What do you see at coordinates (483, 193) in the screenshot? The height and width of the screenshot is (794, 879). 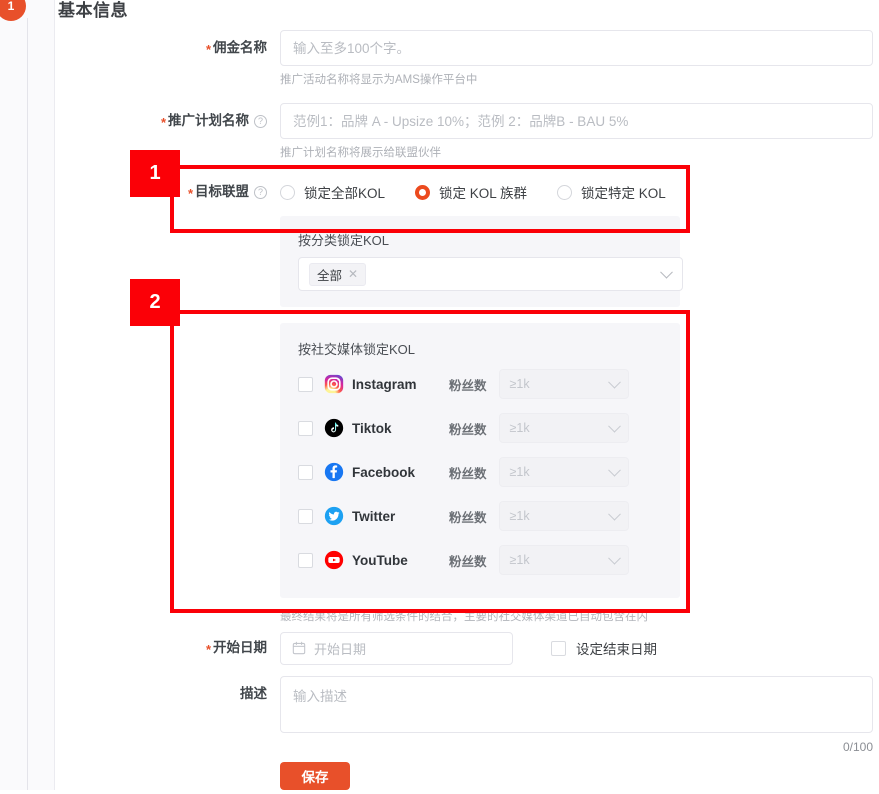 I see `radio-label: 锁定 KOL 族群` at bounding box center [483, 193].